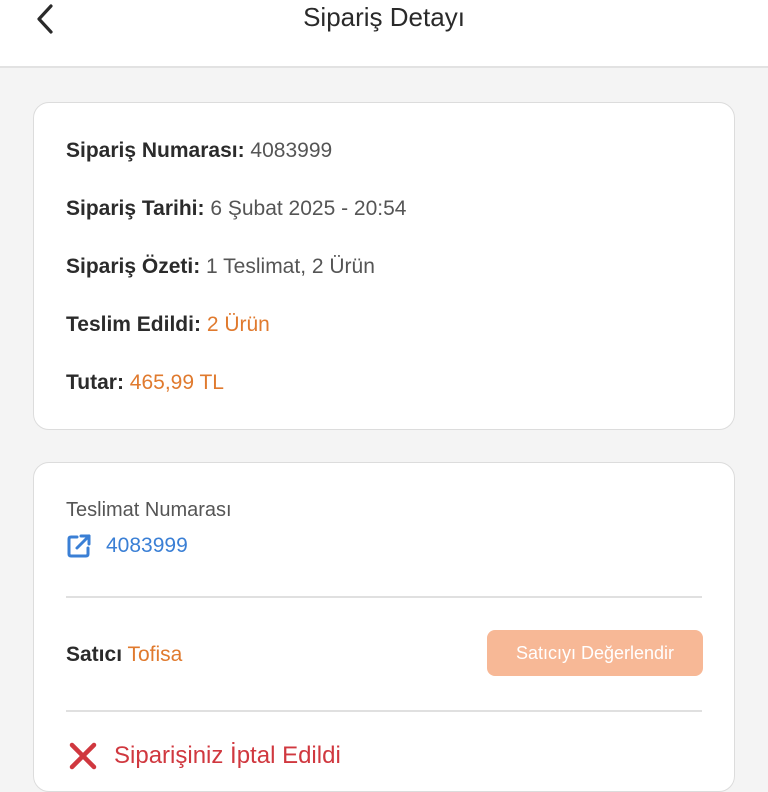 Image resolution: width=768 pixels, height=792 pixels. I want to click on close-icon, so click(83, 756).